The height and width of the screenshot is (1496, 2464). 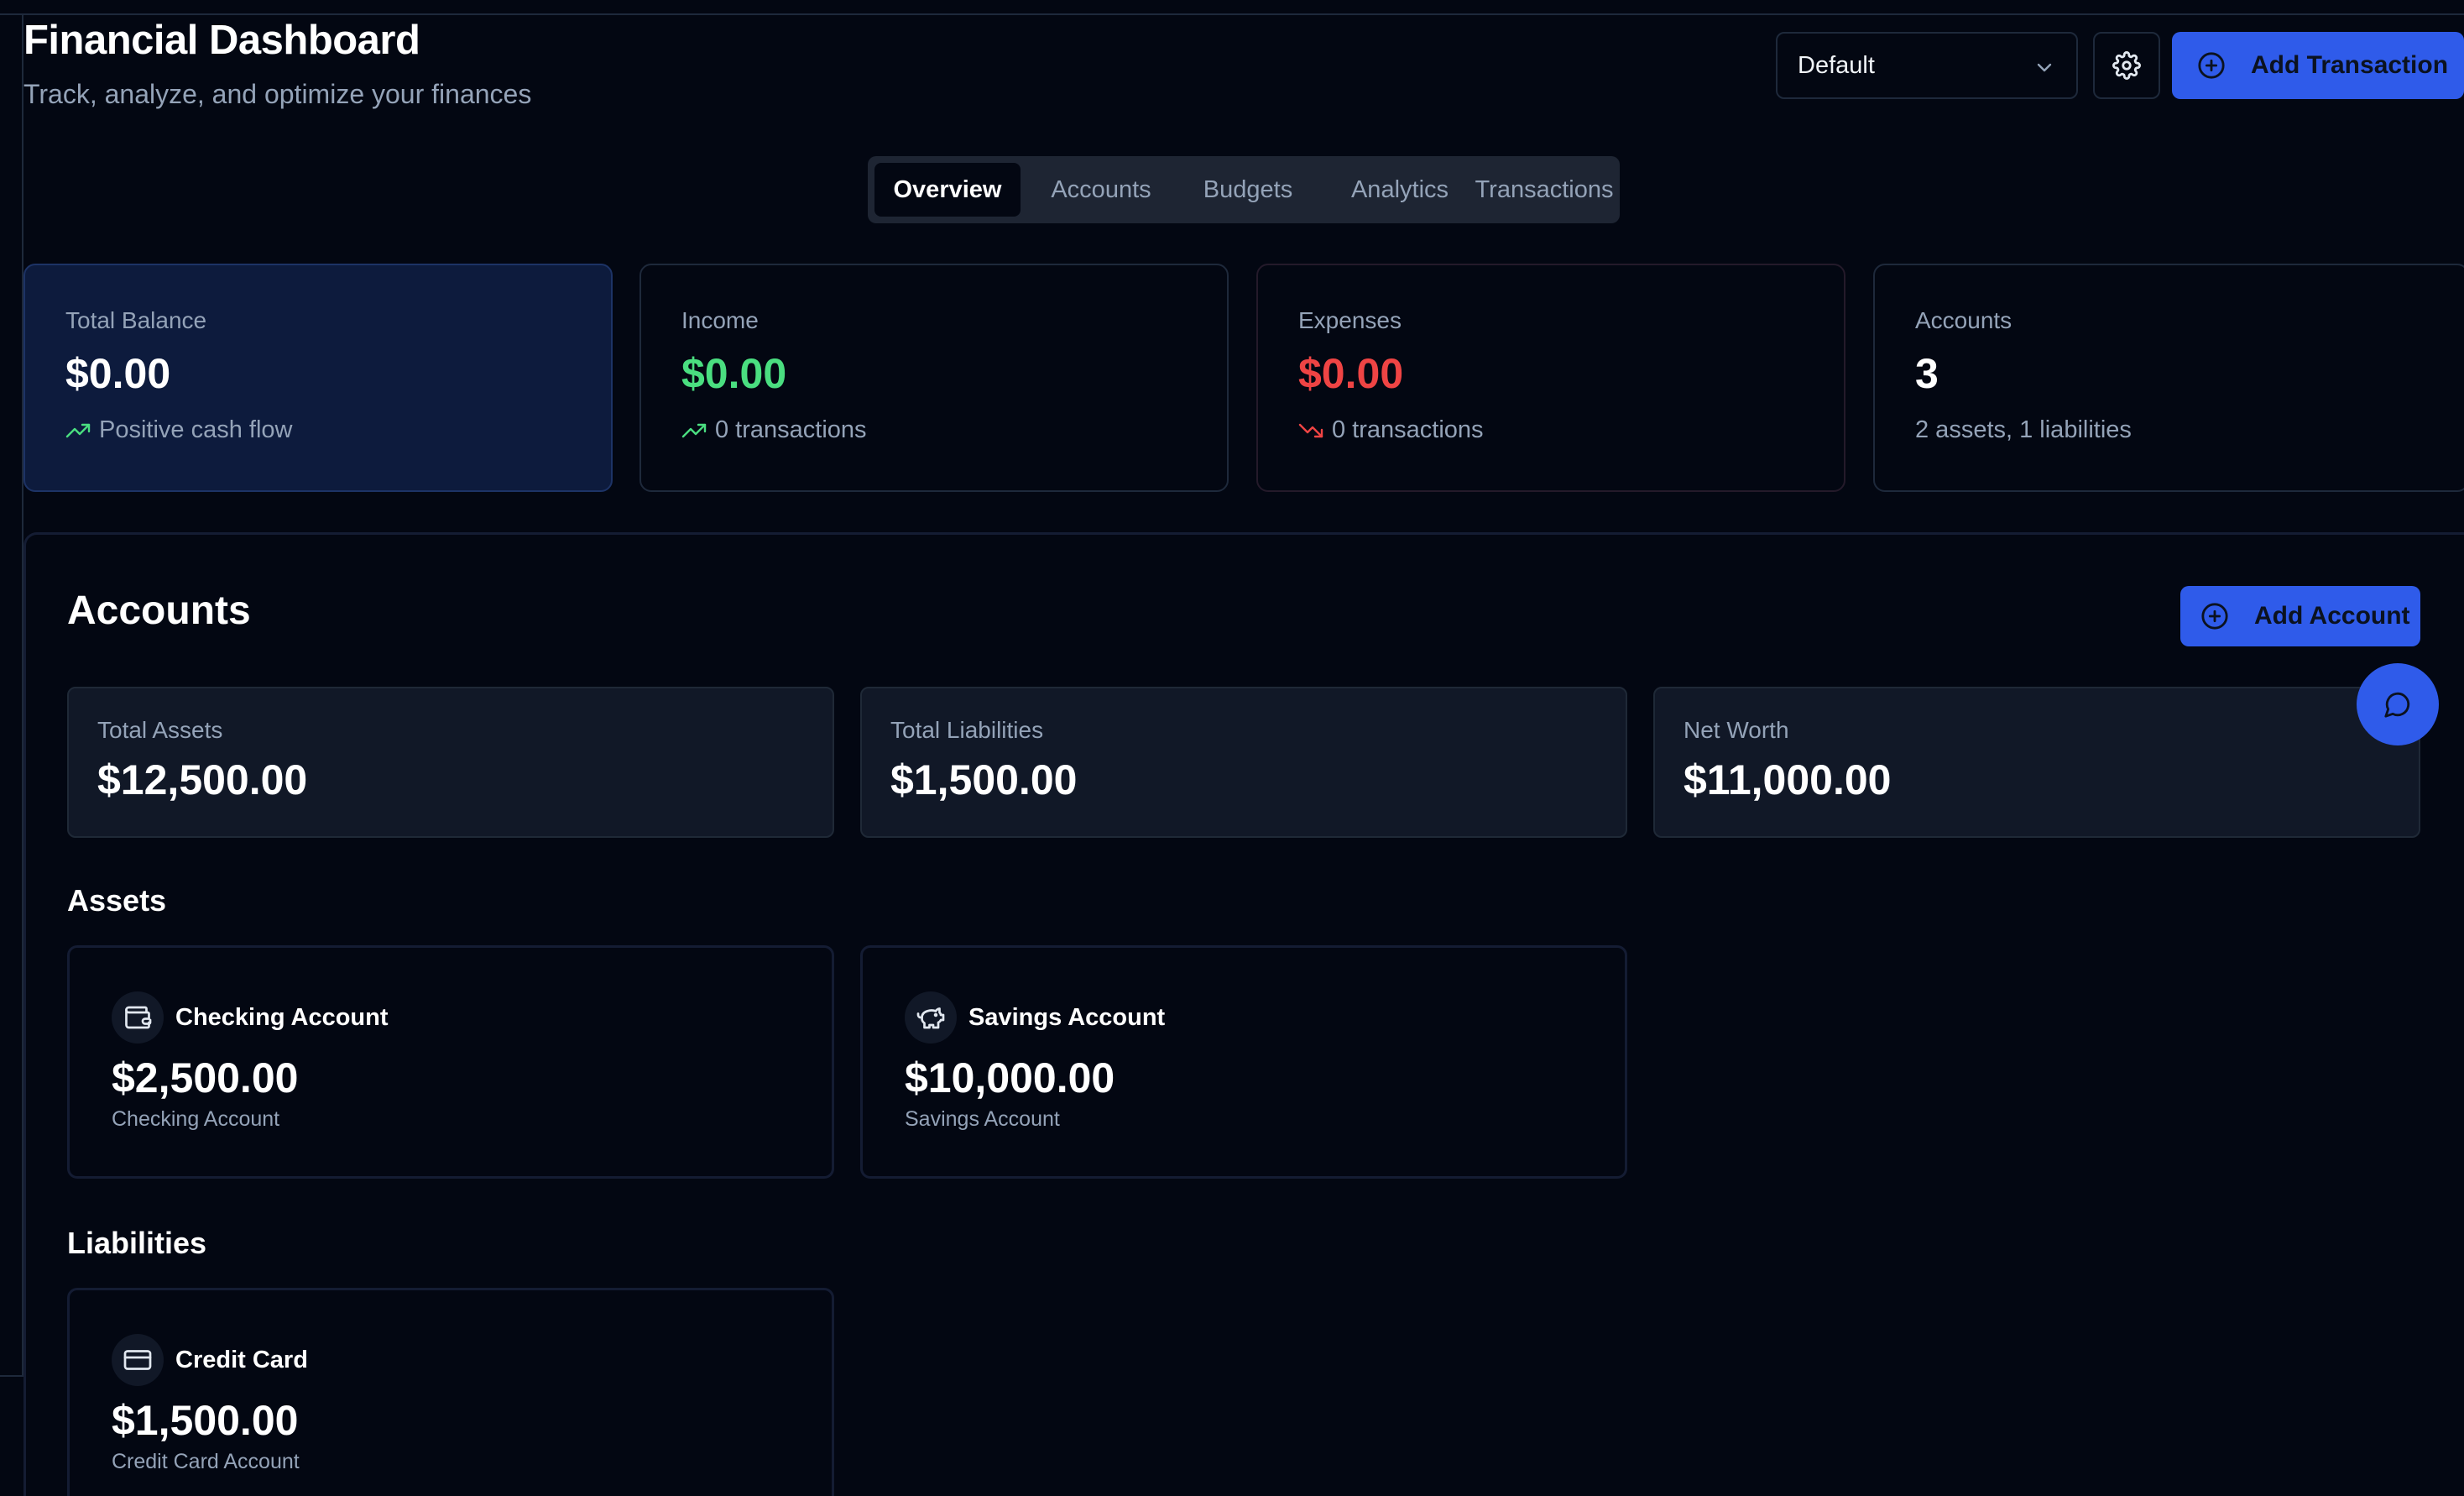 I want to click on tab-accounts: Accounts, so click(x=1101, y=190).